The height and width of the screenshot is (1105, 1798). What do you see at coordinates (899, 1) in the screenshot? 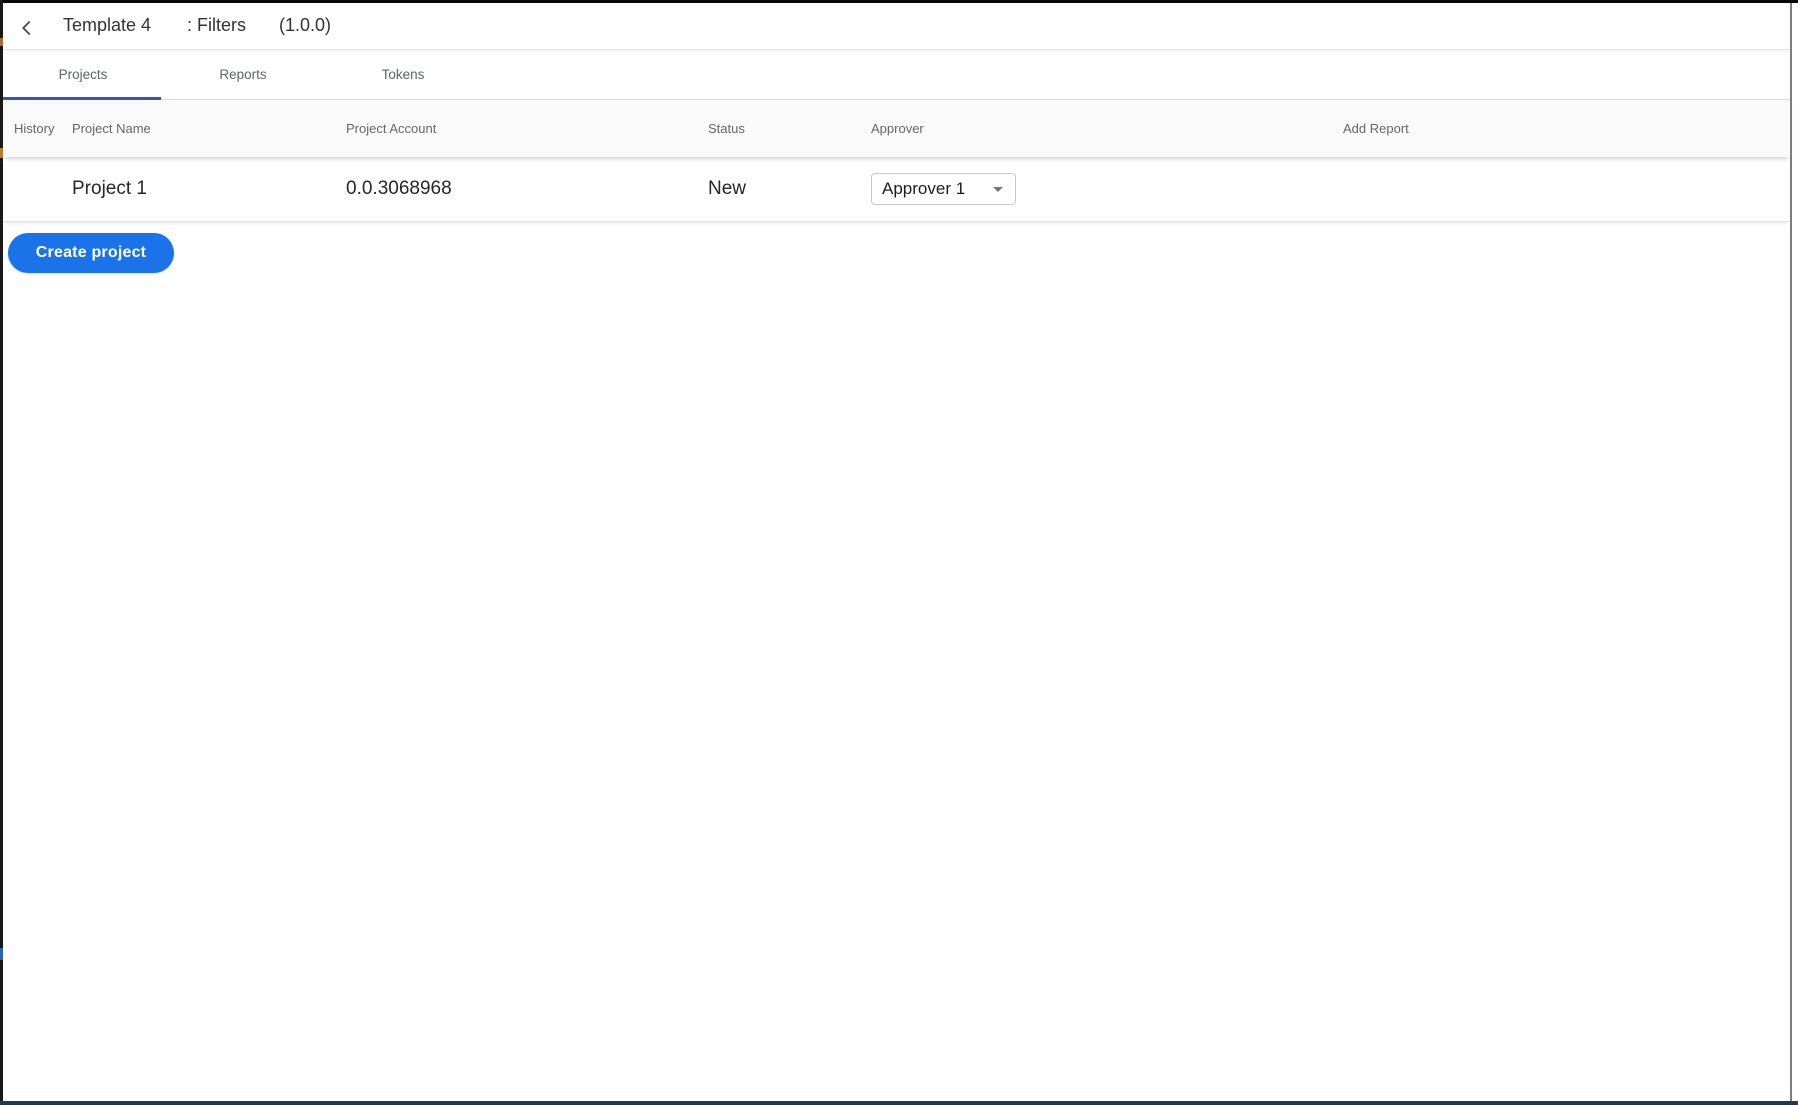
I see `window-edge-top` at bounding box center [899, 1].